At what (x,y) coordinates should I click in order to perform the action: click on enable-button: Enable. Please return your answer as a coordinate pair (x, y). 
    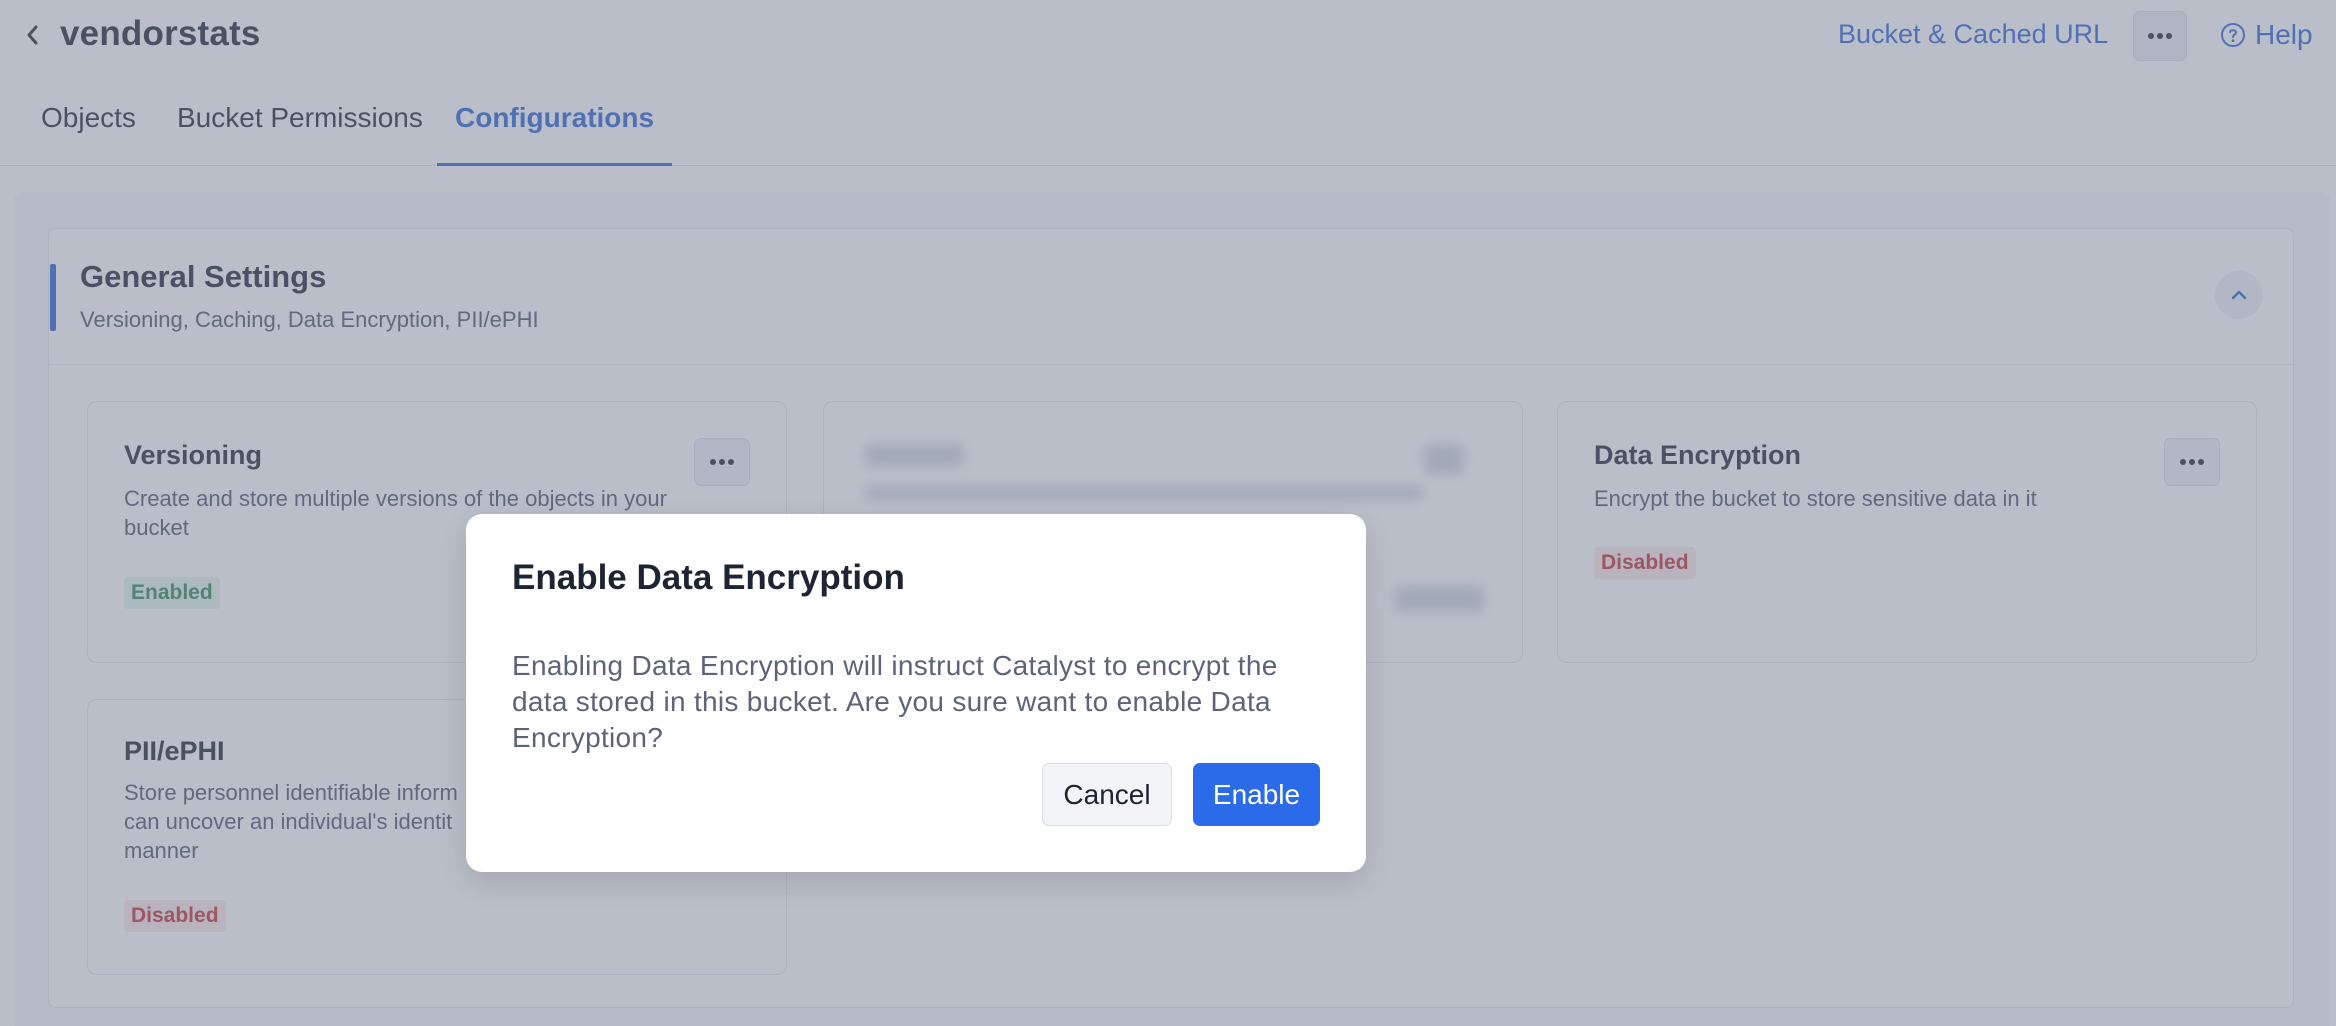
    Looking at the image, I should click on (1256, 794).